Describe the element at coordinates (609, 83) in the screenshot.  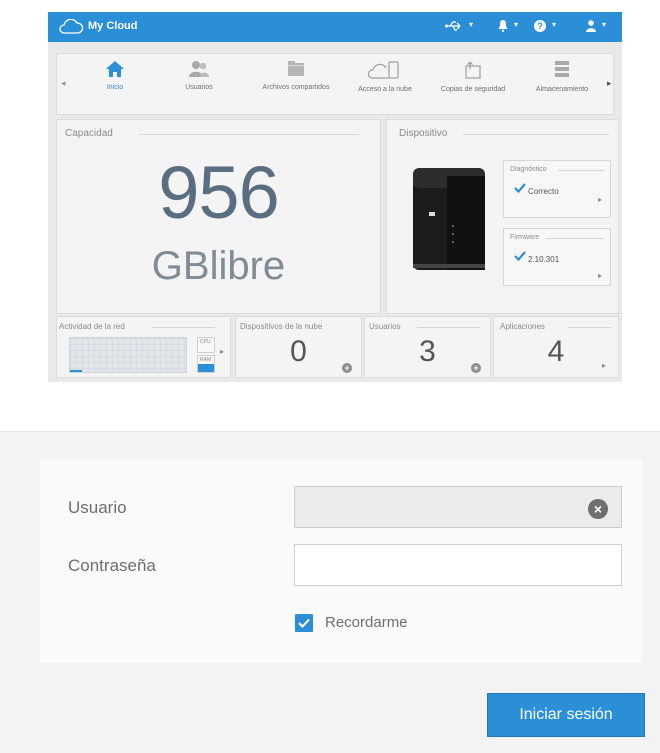
I see `nav-scroll-right-icon: ▸` at that location.